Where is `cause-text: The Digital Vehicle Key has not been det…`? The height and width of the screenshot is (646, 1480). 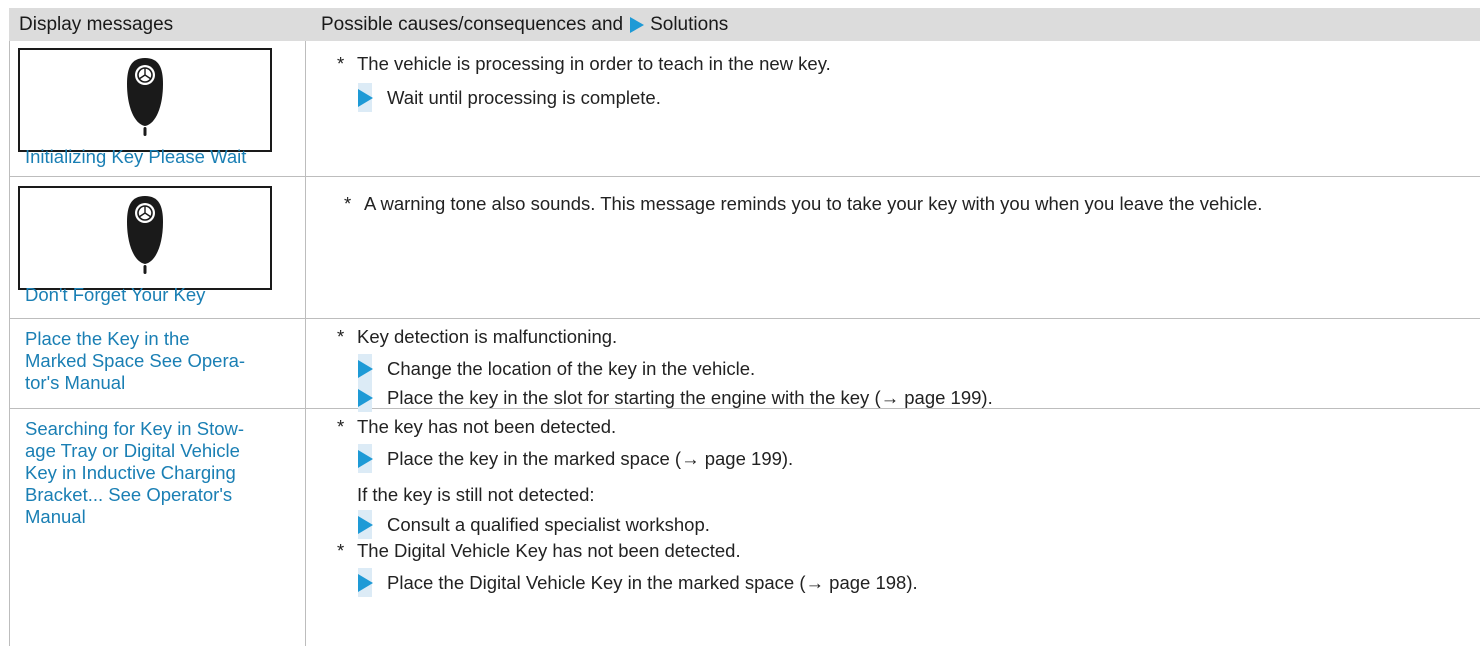
cause-text: The Digital Vehicle Key has not been det… is located at coordinates (549, 550).